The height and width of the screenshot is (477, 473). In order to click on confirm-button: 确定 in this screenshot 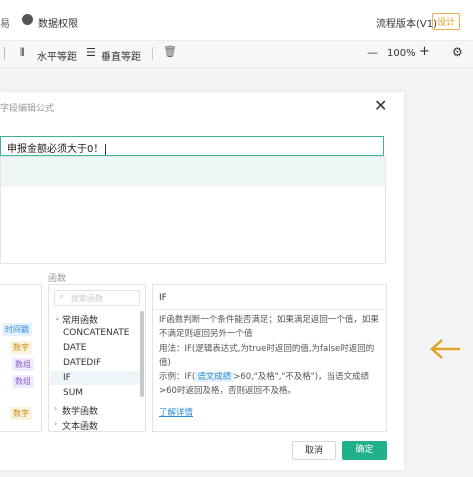, I will do `click(364, 450)`.